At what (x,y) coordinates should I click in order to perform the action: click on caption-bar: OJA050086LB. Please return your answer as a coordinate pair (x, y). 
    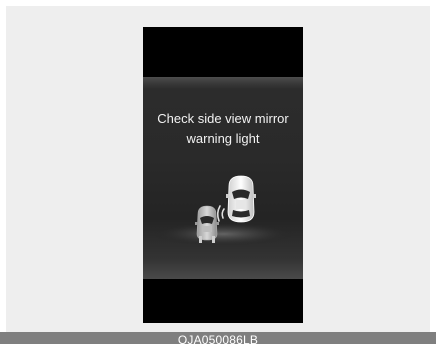
    Looking at the image, I should click on (218, 338).